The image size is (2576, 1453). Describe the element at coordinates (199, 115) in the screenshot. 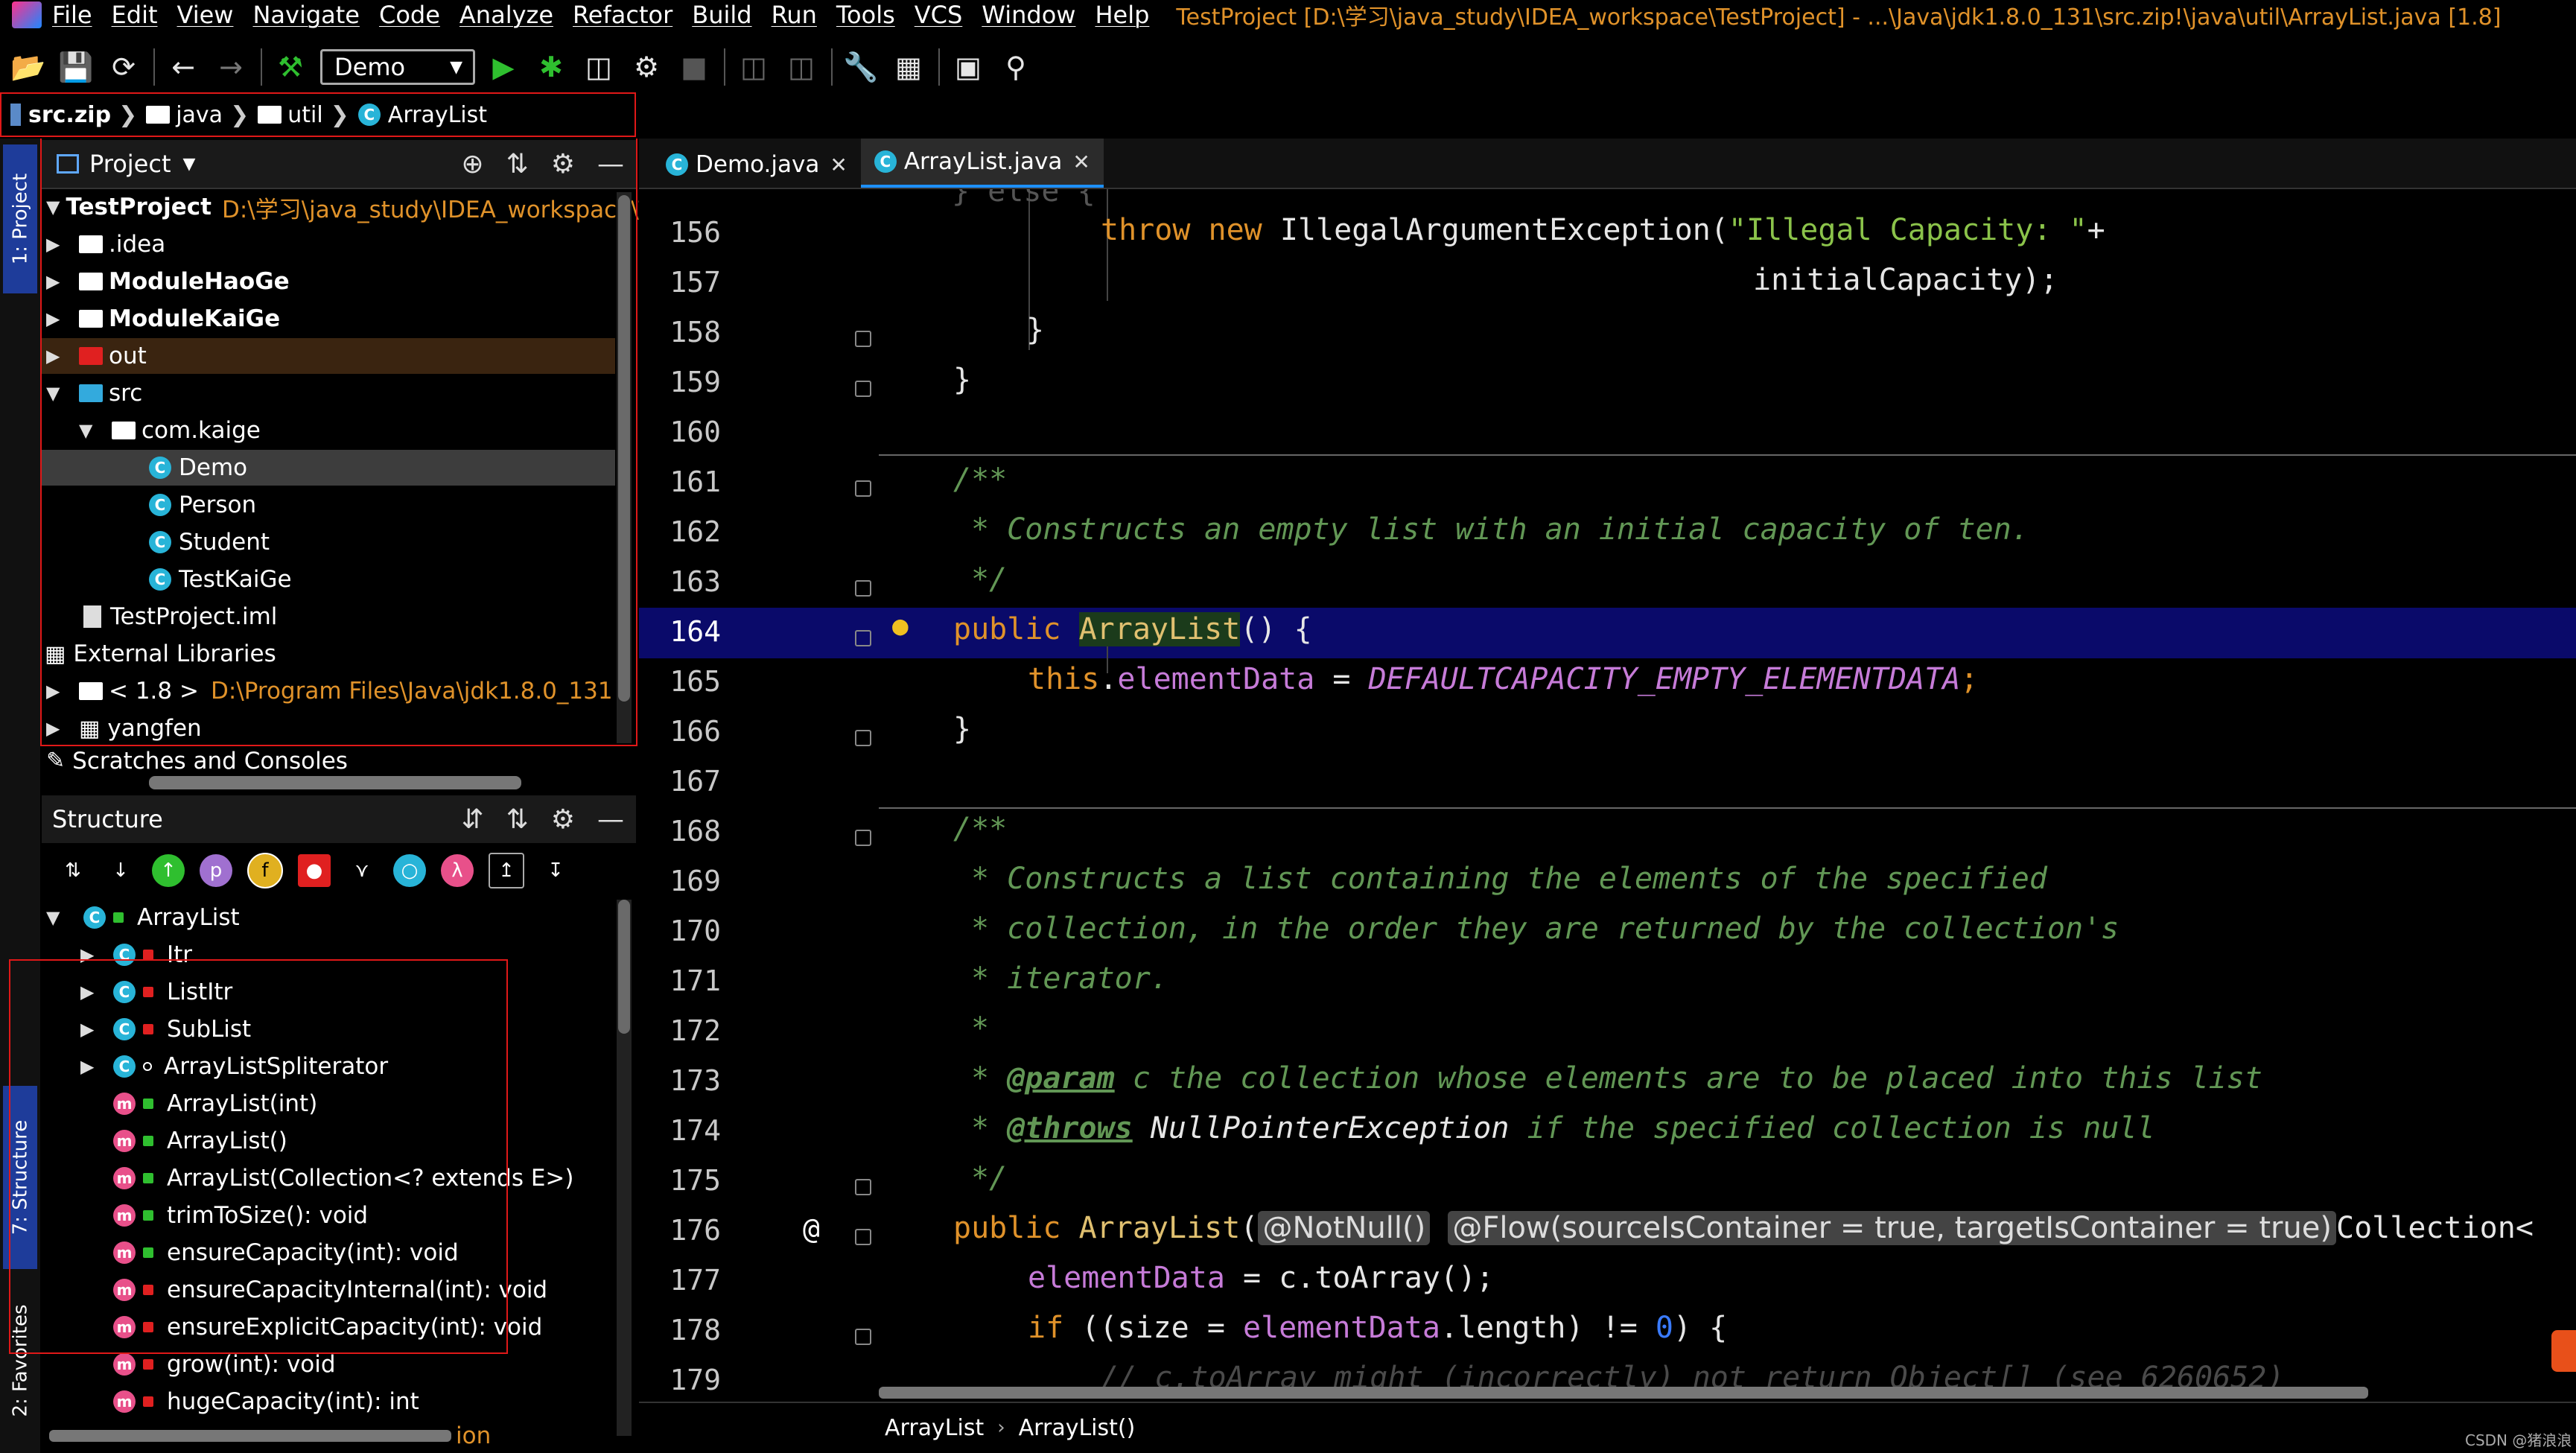

I see `breadcrumb-label: java` at that location.